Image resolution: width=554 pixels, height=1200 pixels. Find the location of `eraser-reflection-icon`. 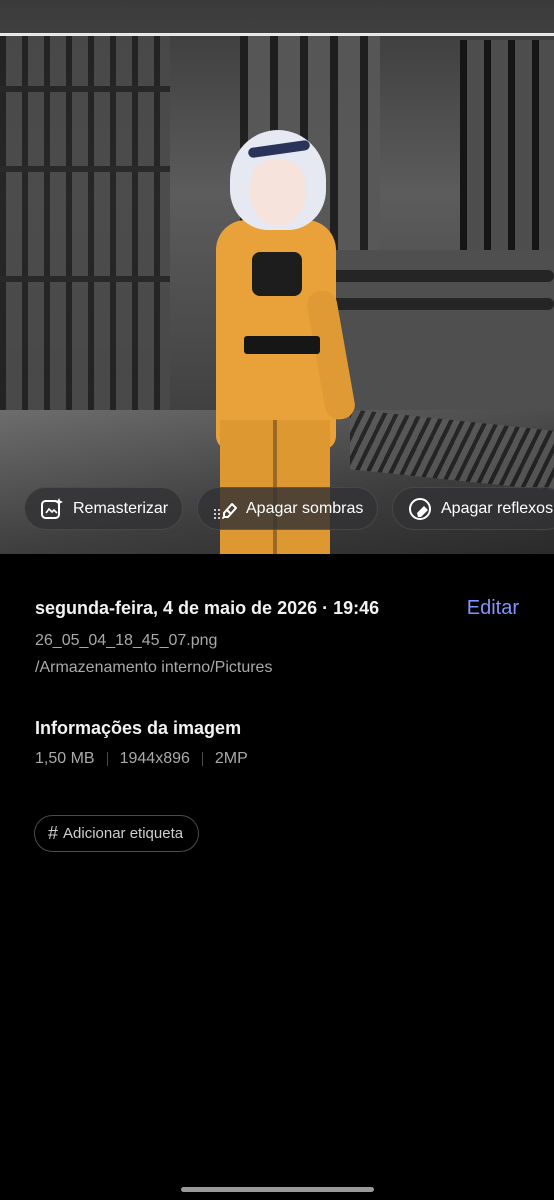

eraser-reflection-icon is located at coordinates (420, 508).